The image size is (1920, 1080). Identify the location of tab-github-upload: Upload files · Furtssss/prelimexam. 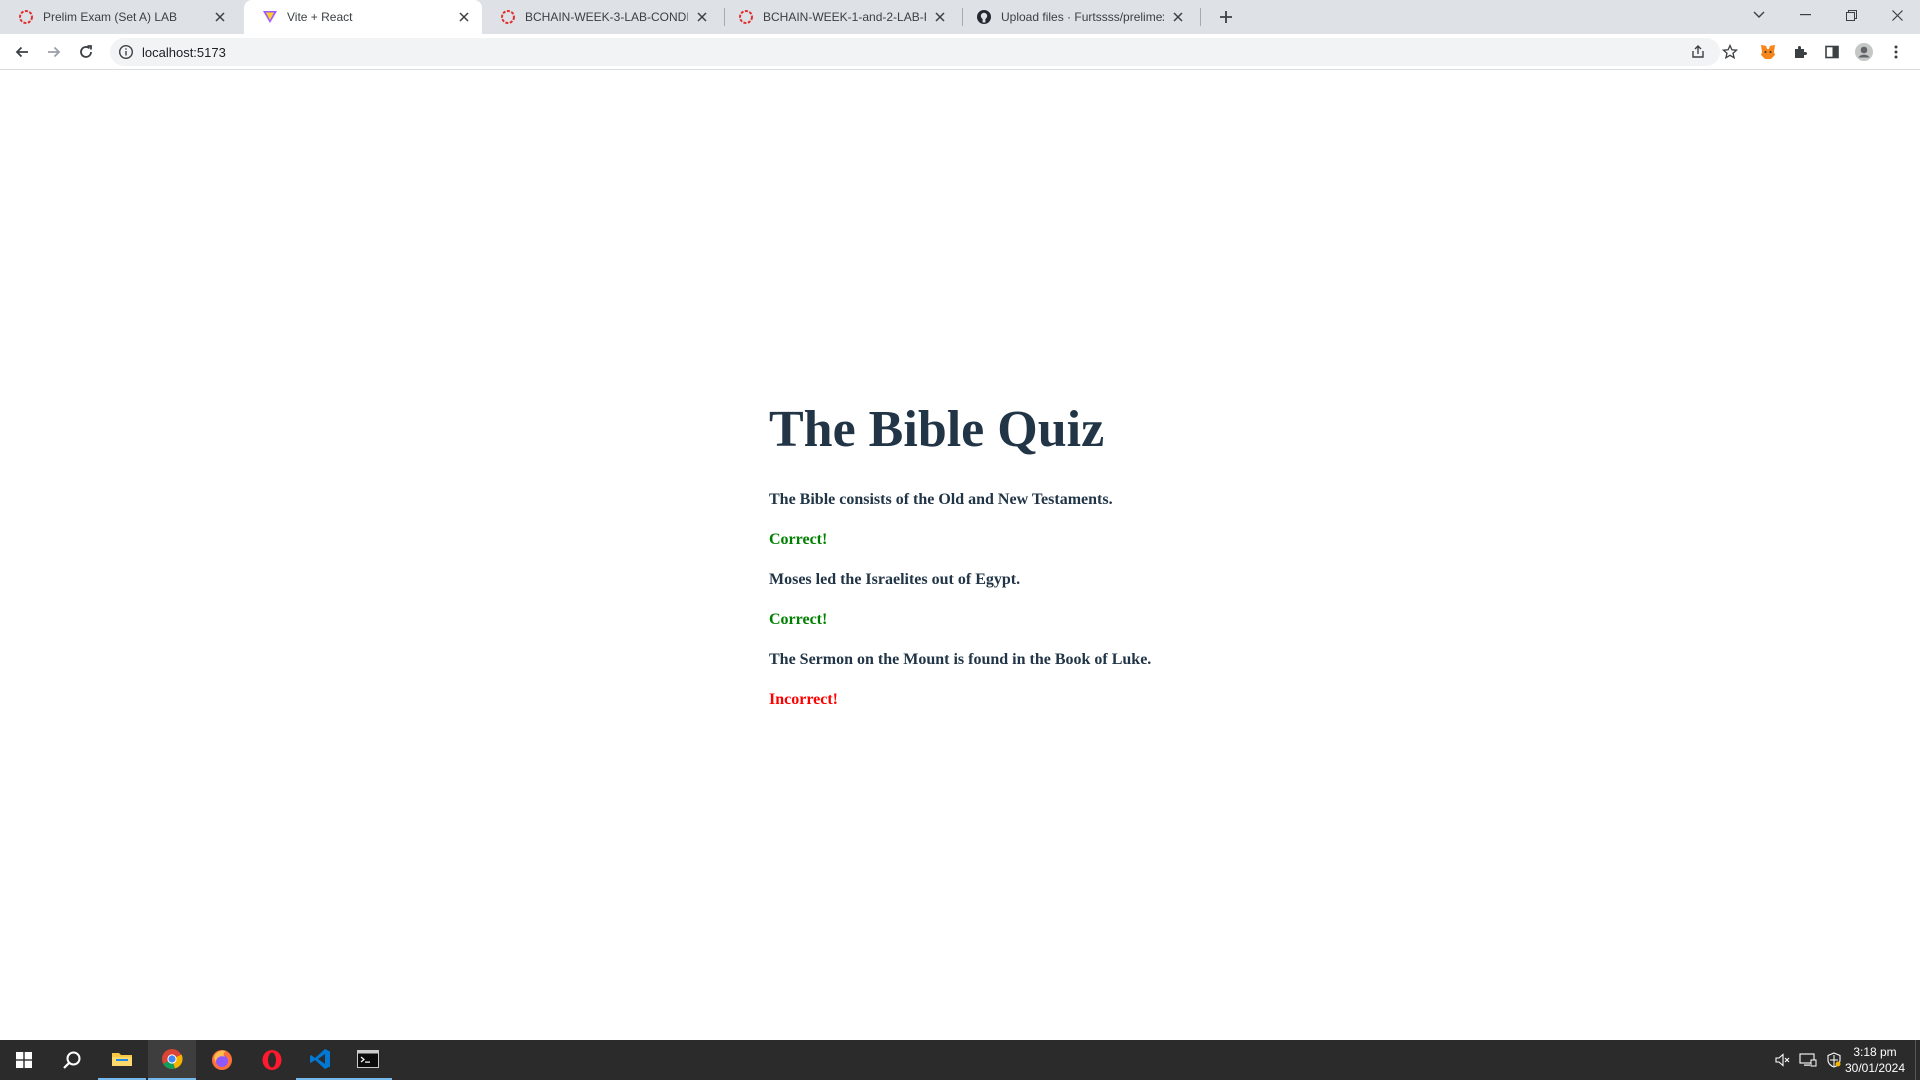
(1077, 17).